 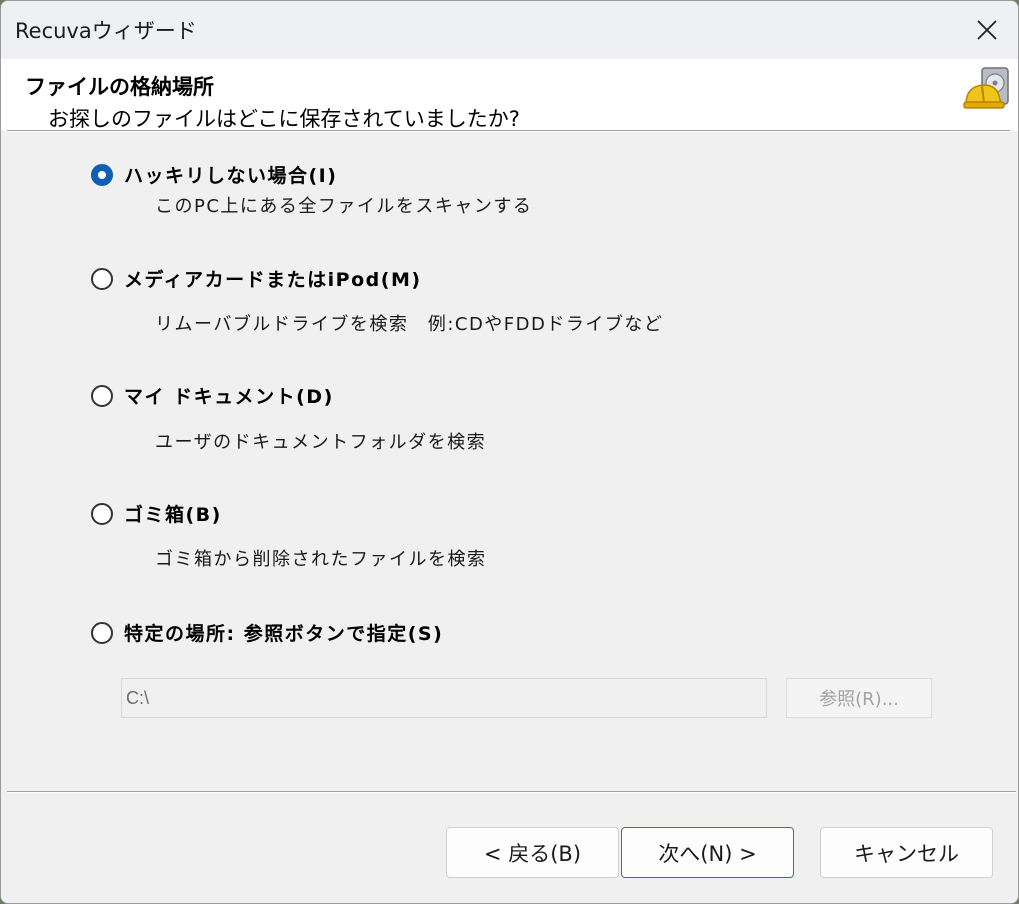 I want to click on next-button: 次へ(N) >, so click(x=707, y=852).